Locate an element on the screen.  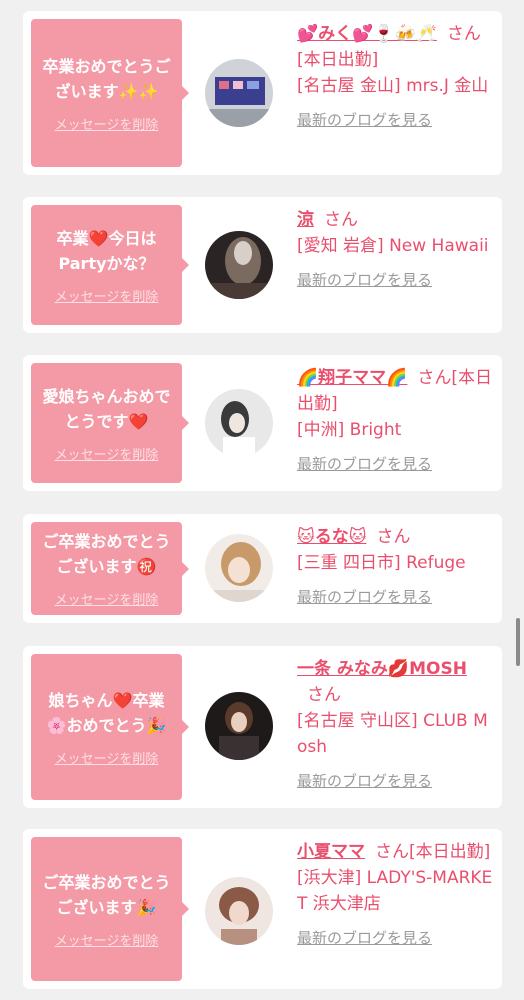
message-text: 愛娘ちゃんおめでとうです❤️ is located at coordinates (106, 408).